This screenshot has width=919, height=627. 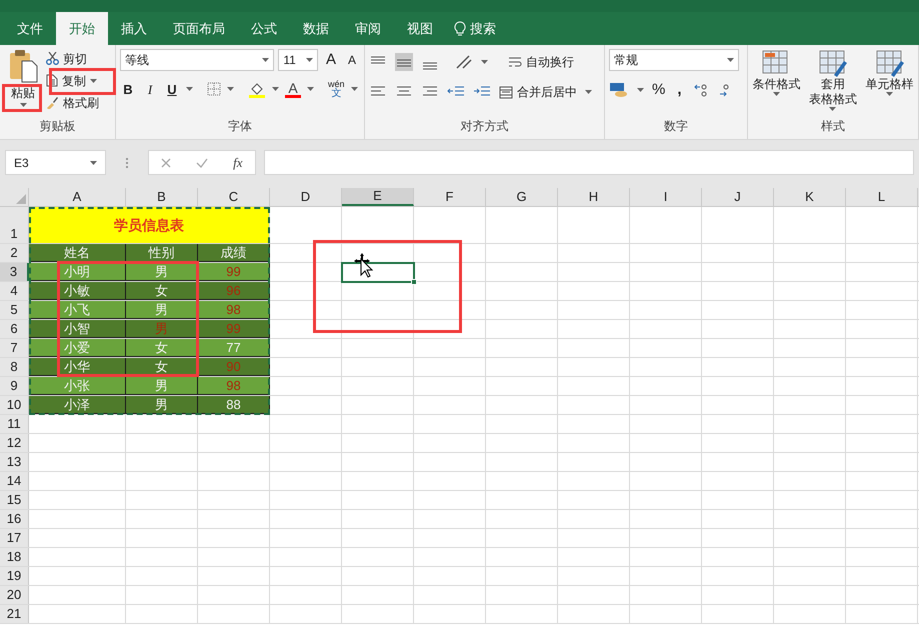 What do you see at coordinates (352, 60) in the screenshot?
I see `shrink-font-button: A` at bounding box center [352, 60].